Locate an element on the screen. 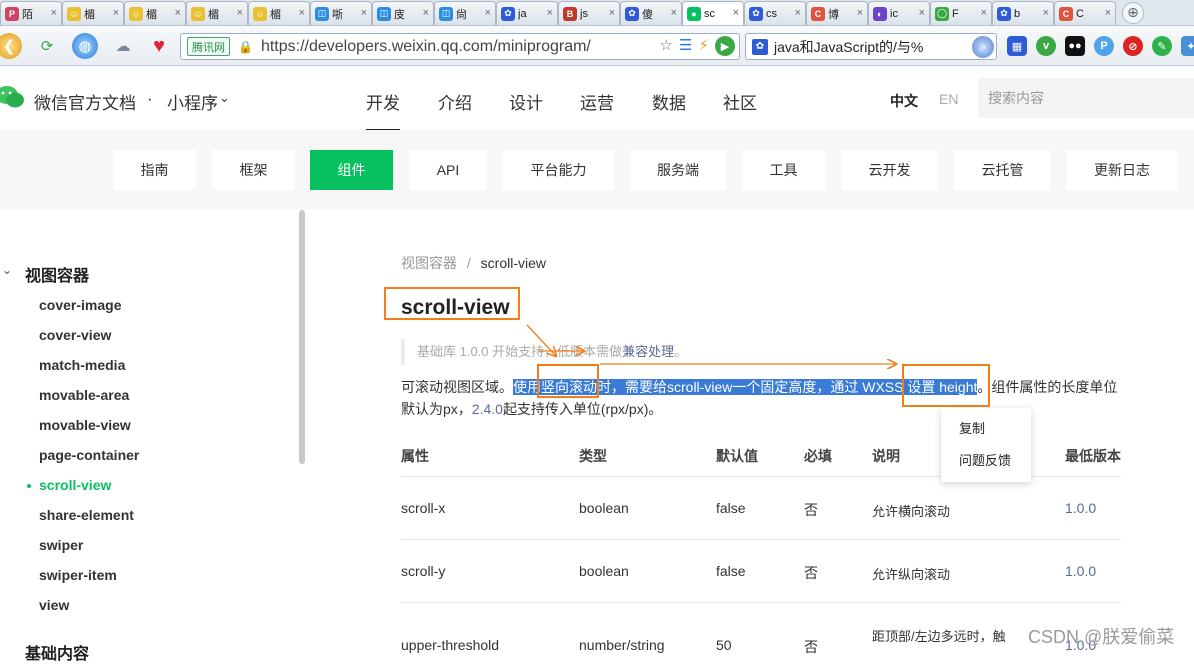 The width and height of the screenshot is (1194, 664). browser-tab: ✿ ja × is located at coordinates (527, 13).